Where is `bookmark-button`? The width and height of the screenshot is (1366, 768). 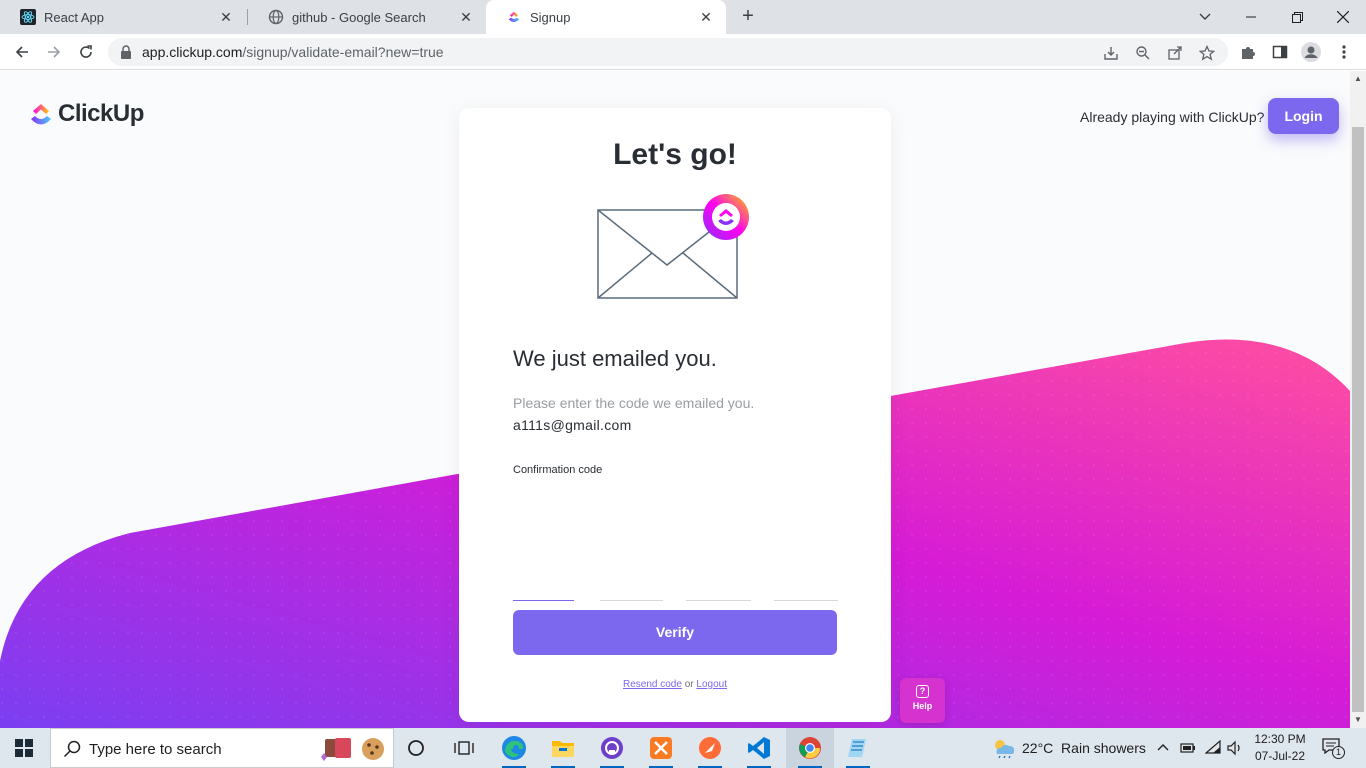 bookmark-button is located at coordinates (1207, 53).